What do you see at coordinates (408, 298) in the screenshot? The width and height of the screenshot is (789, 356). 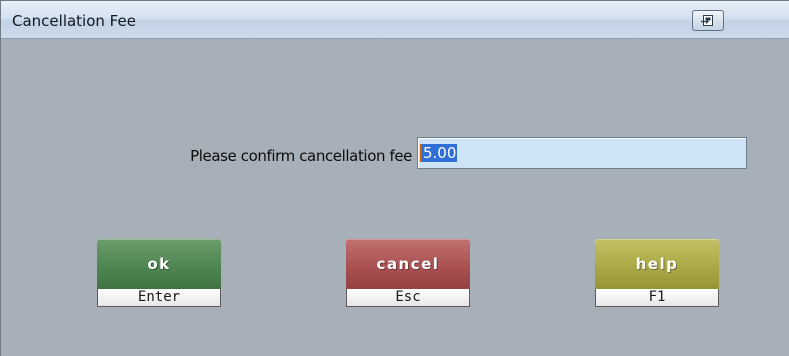 I see `cancel-shortcut-label: Esc` at bounding box center [408, 298].